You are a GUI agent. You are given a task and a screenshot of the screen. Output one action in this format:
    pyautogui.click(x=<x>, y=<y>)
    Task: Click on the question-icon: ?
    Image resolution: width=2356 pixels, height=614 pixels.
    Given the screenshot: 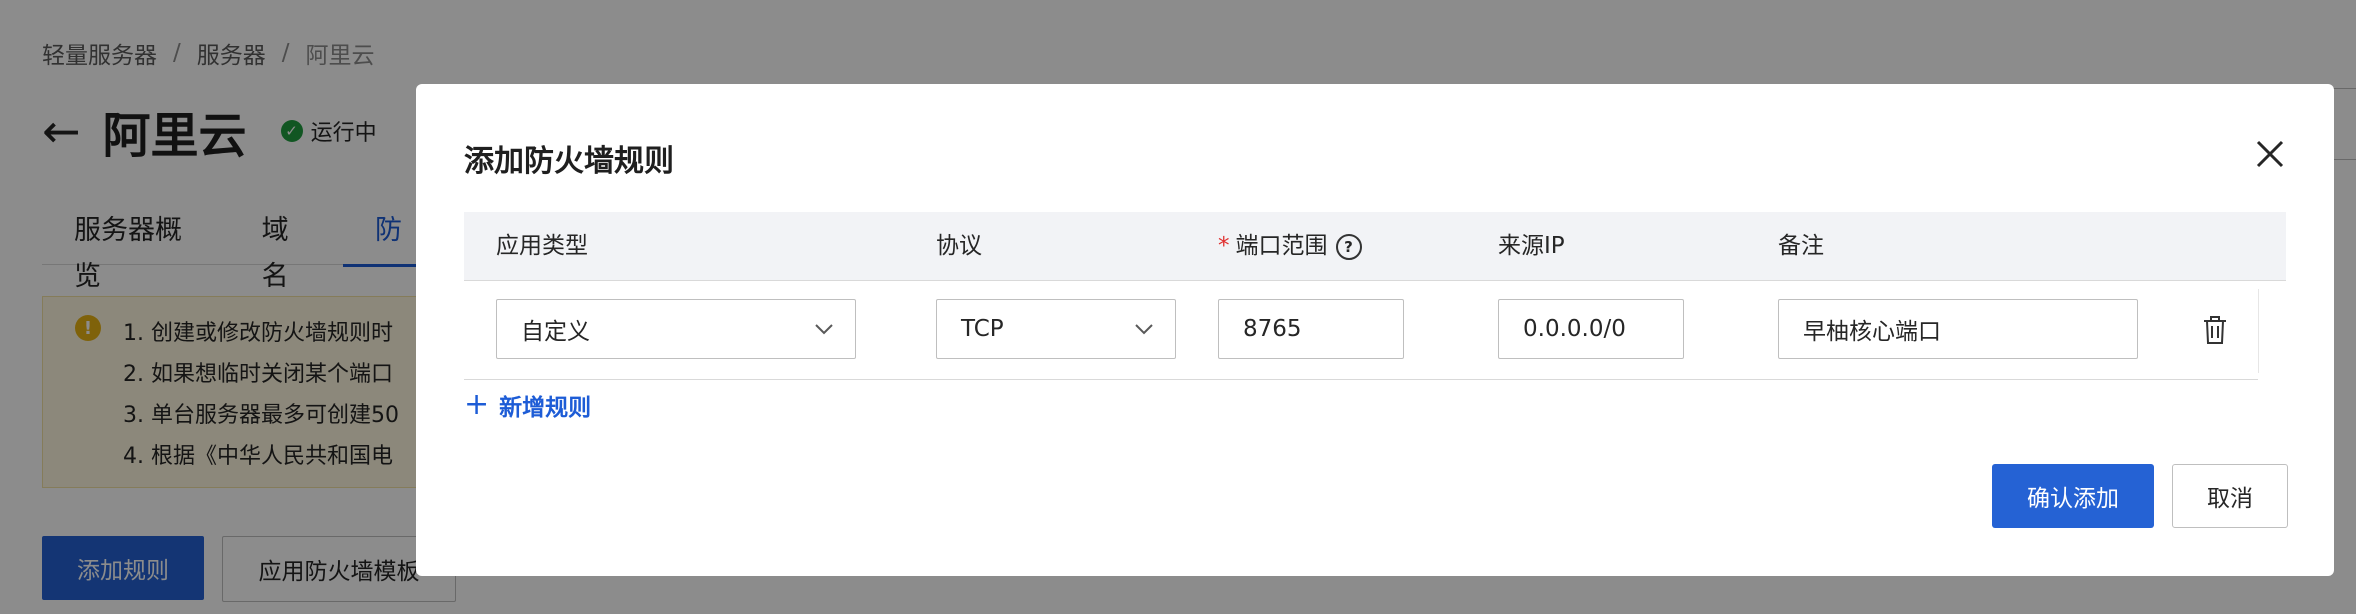 What is the action you would take?
    pyautogui.click(x=1348, y=246)
    